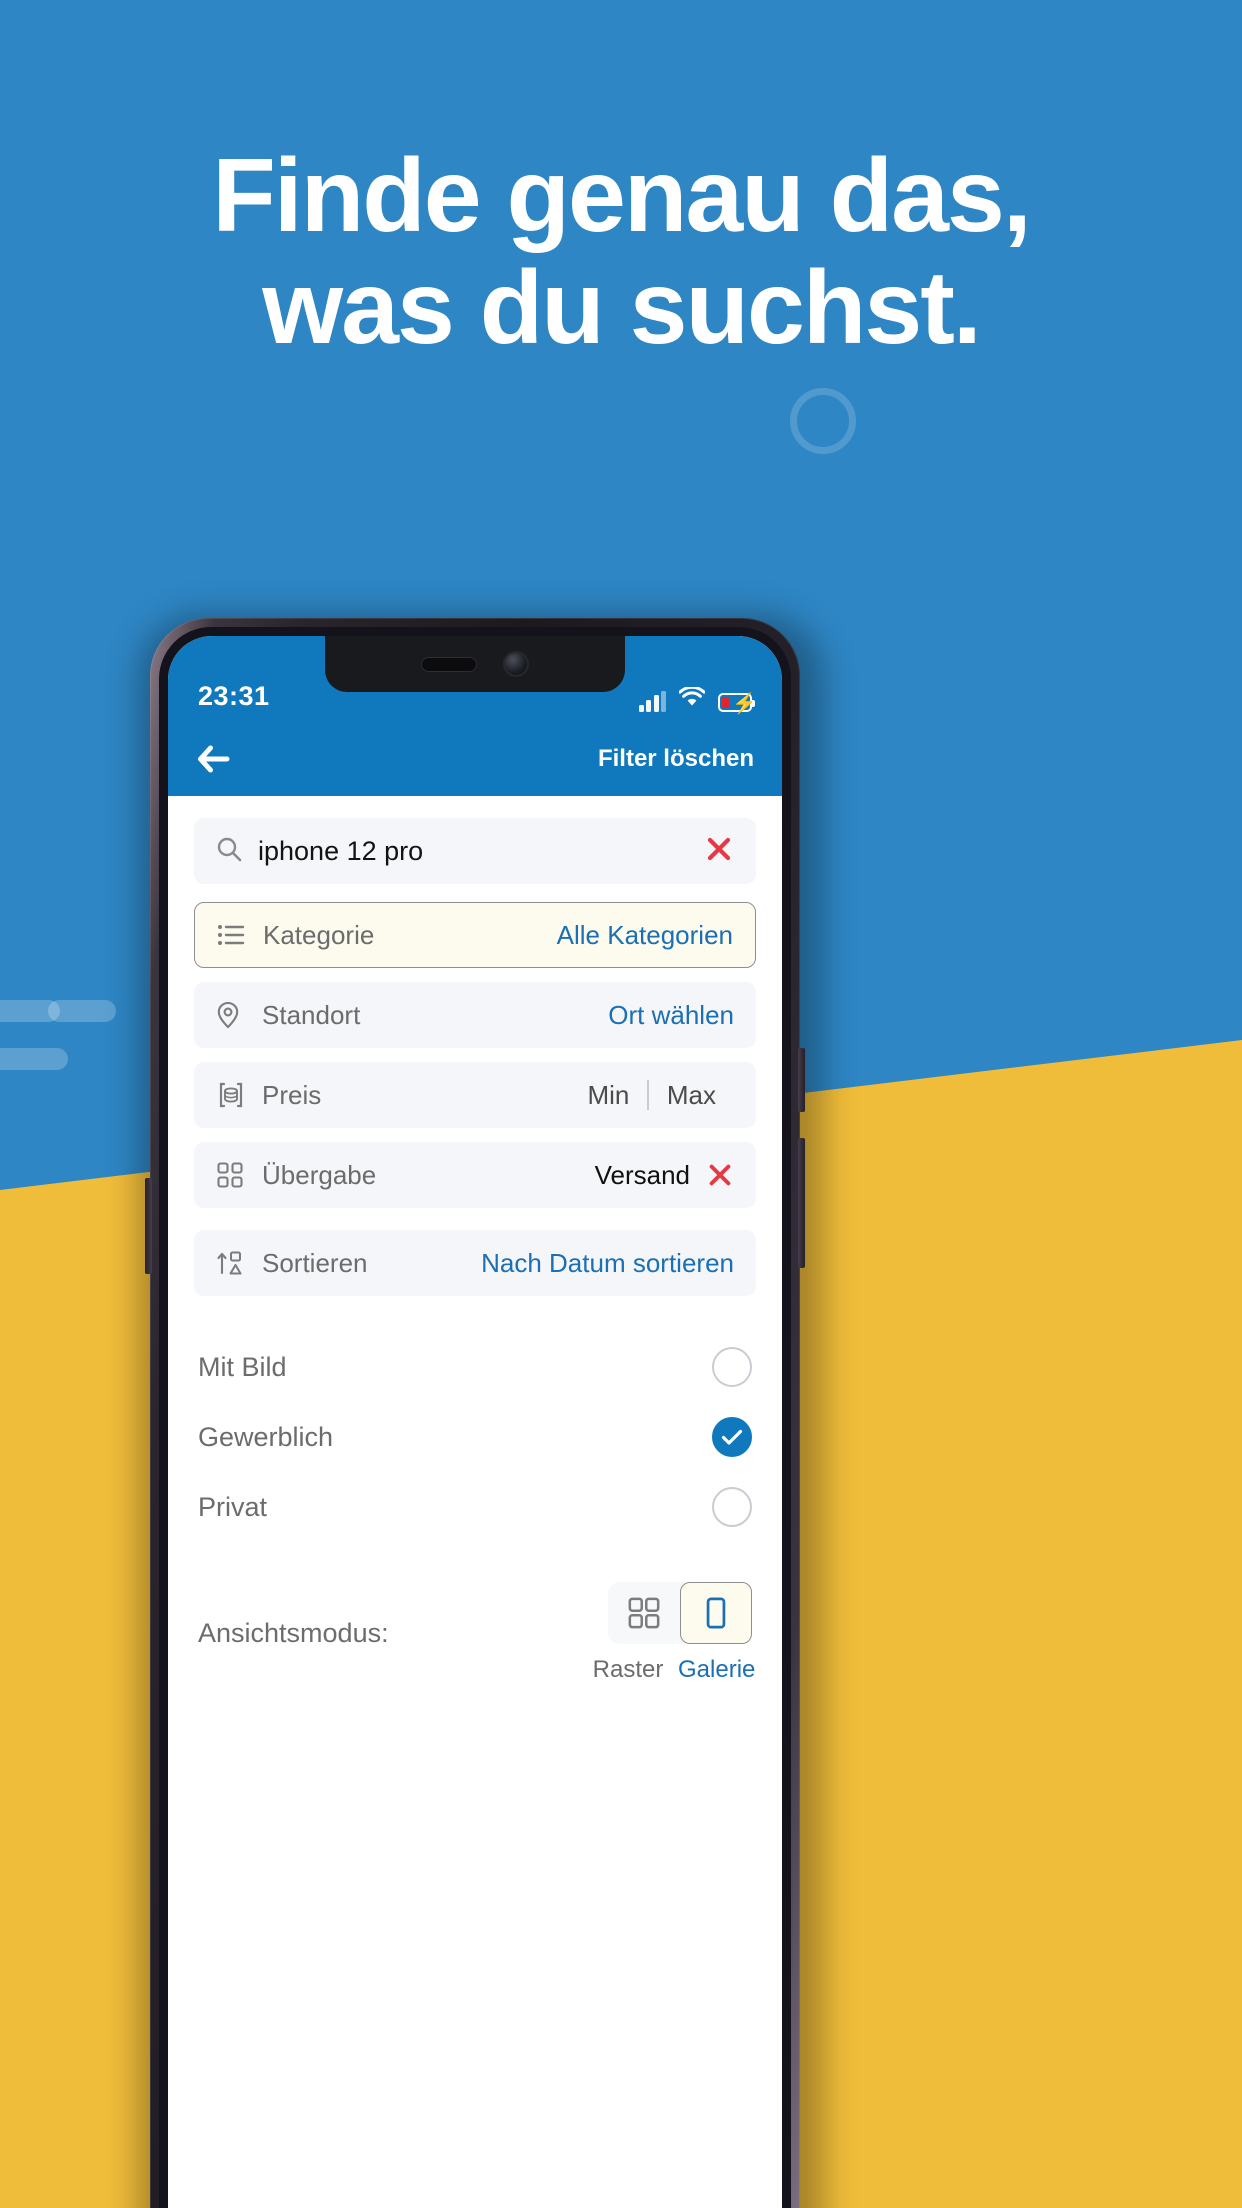 The height and width of the screenshot is (2208, 1242). I want to click on checkbox-gewerblich, so click(732, 1437).